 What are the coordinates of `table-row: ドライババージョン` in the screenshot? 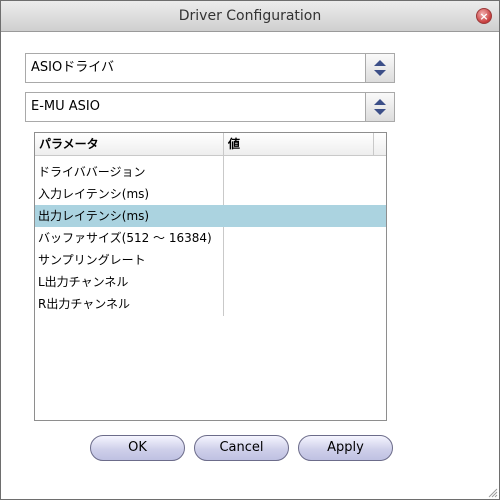 It's located at (210, 172).